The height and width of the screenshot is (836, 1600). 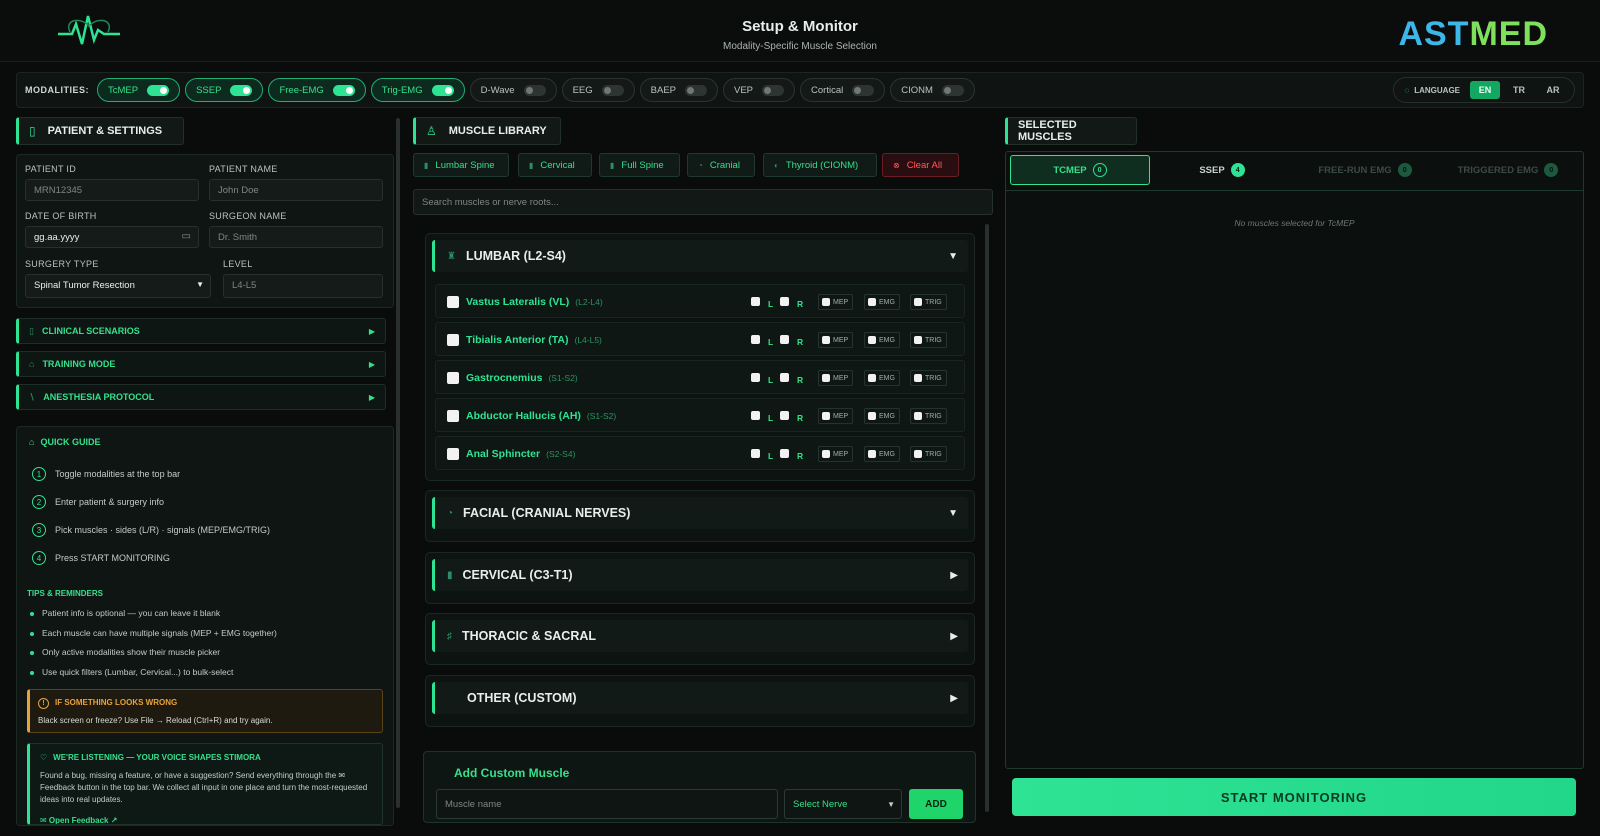 I want to click on accordion-anesthesia-protocol: ∖ ANESTHESIA PROTOCOL ▶, so click(x=201, y=397).